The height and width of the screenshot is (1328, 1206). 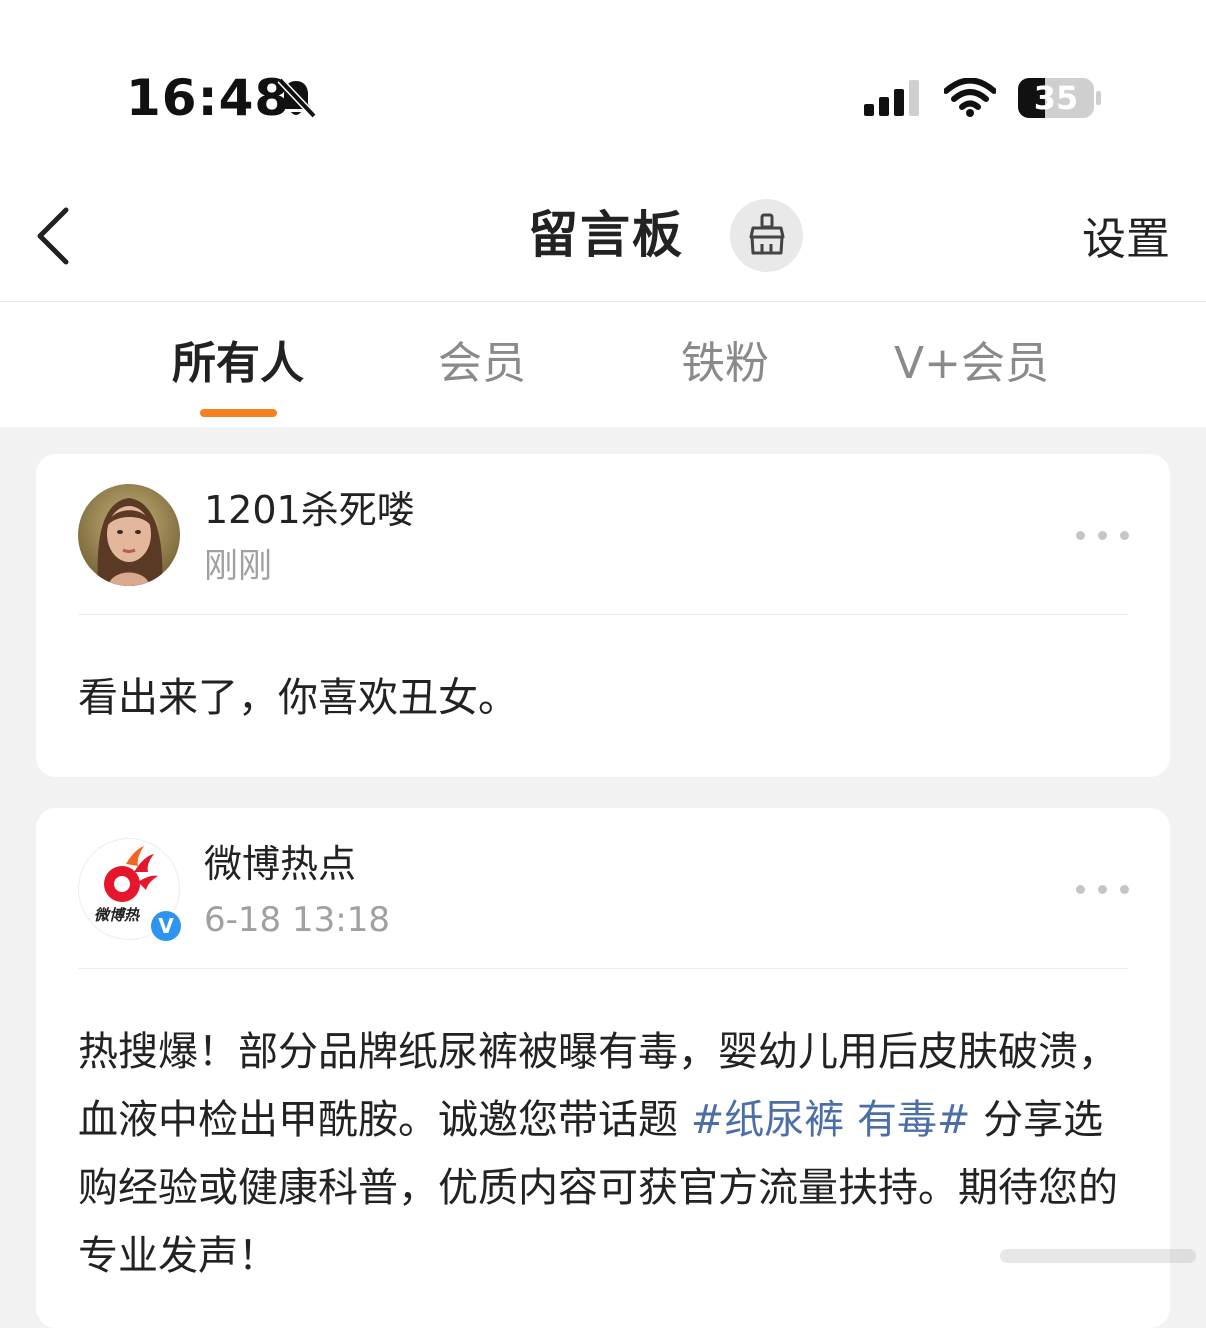 I want to click on topic-link: #纸尿裤 有毒#, so click(x=831, y=1120).